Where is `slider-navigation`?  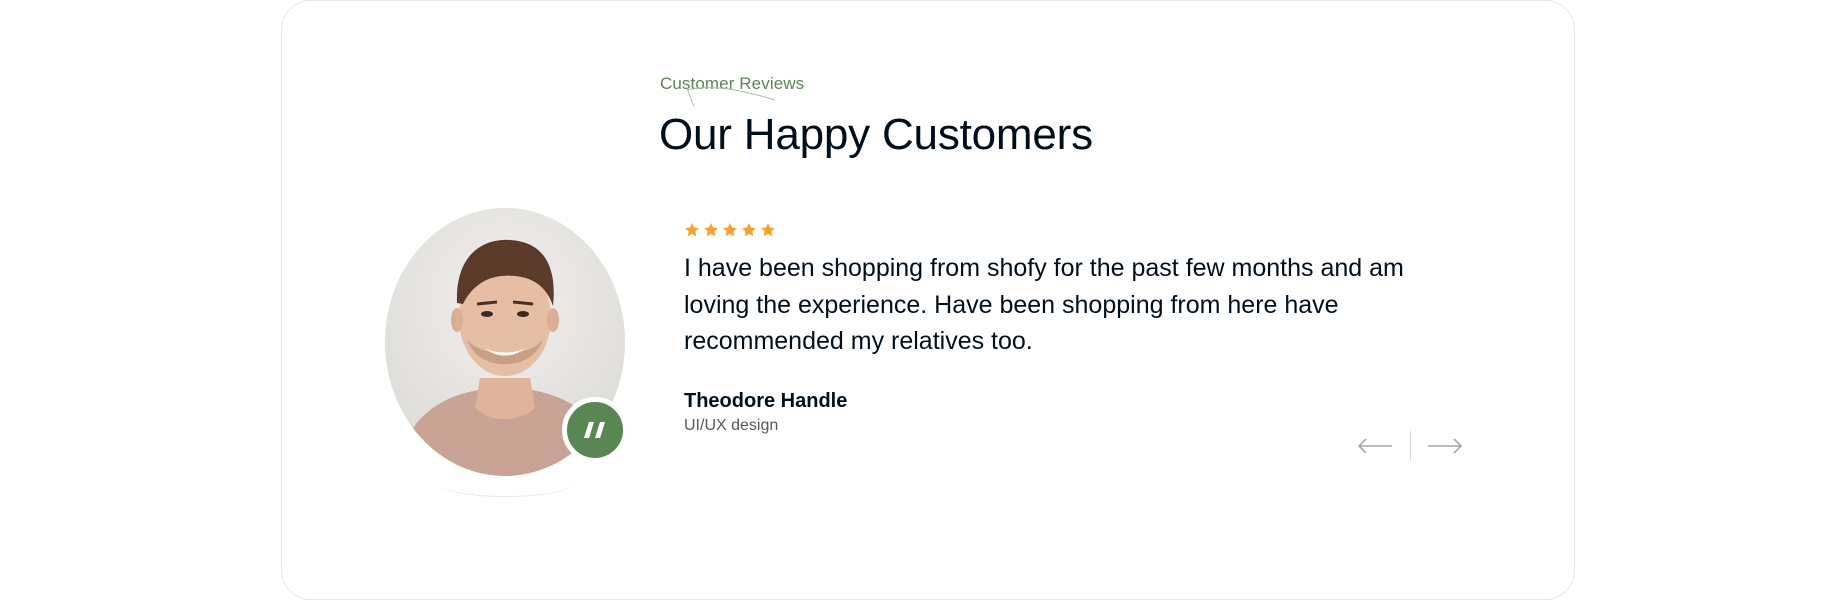
slider-navigation is located at coordinates (1410, 446).